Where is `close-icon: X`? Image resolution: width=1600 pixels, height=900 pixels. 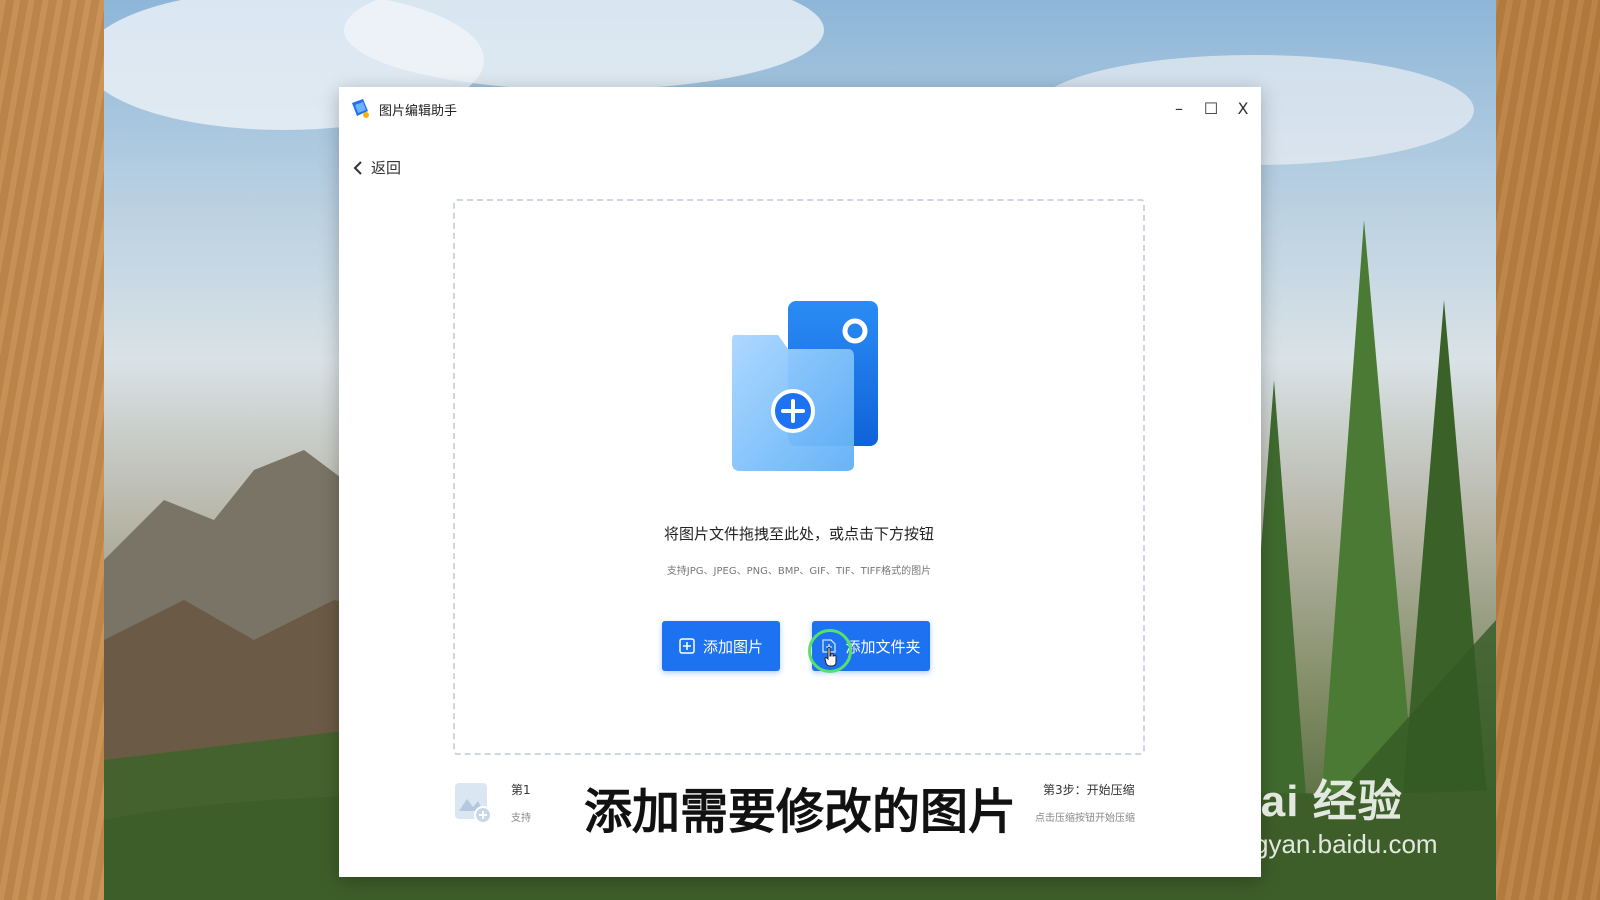 close-icon: X is located at coordinates (1243, 108).